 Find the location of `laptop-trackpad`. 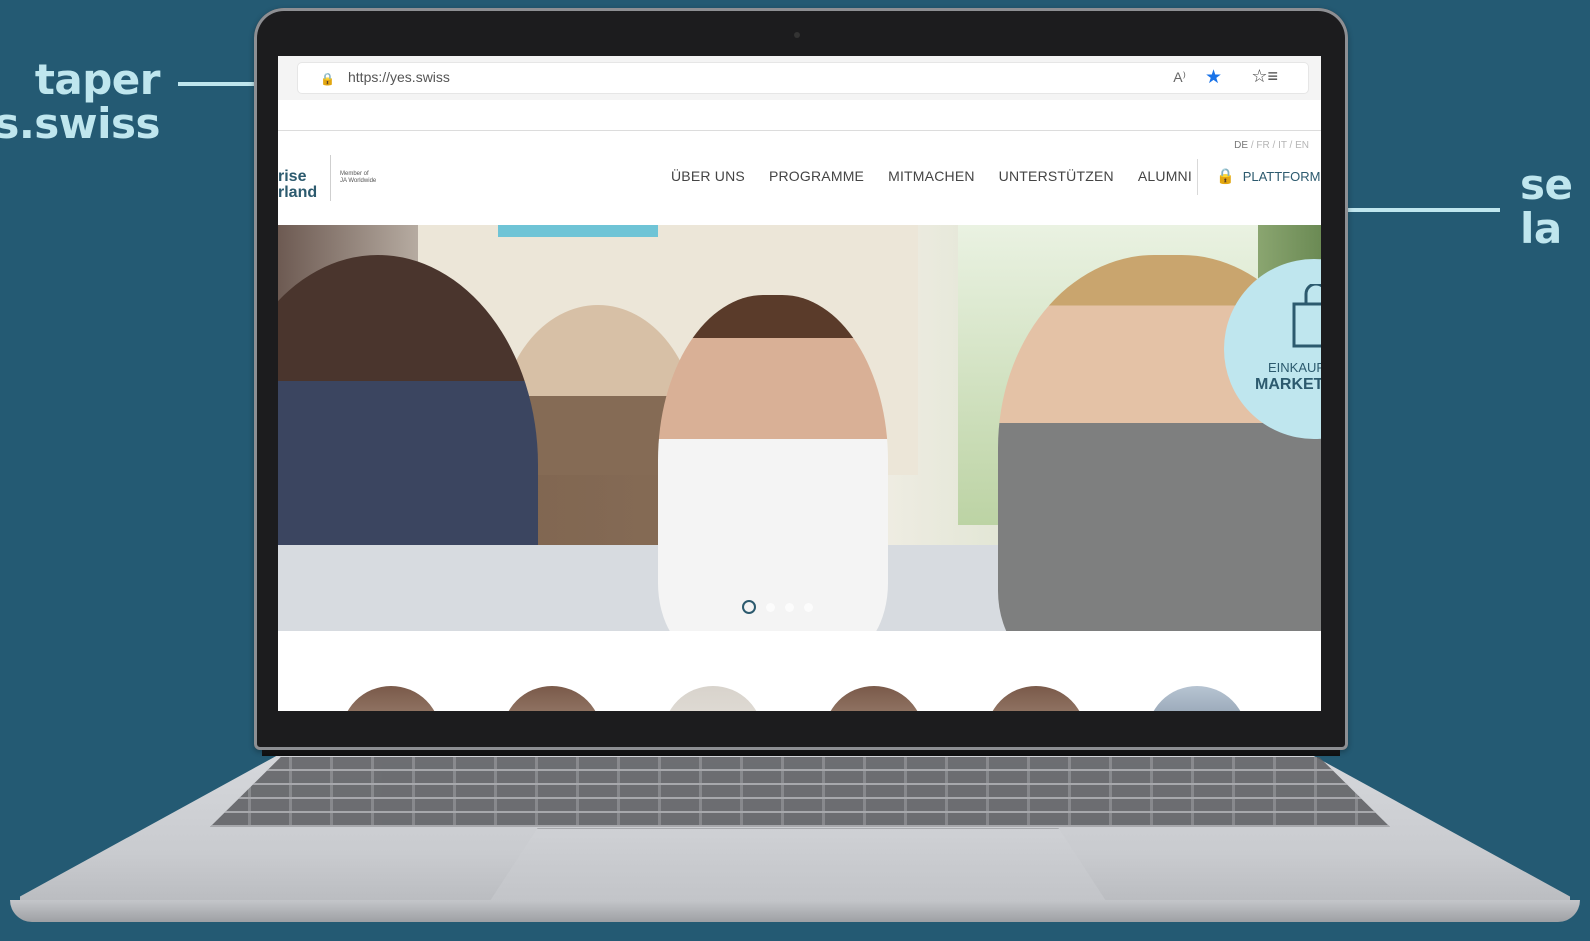

laptop-trackpad is located at coordinates (798, 866).